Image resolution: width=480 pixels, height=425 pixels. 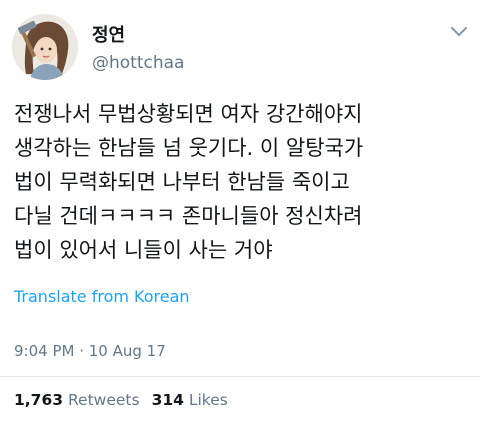 I want to click on retweets-stat: 1,763 Retweets, so click(x=77, y=400).